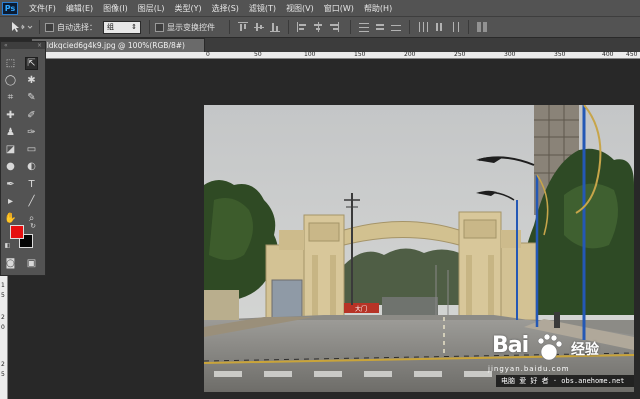 The image size is (640, 399). Describe the element at coordinates (410, 54) in the screenshot. I see `ruler-label: 200` at that location.